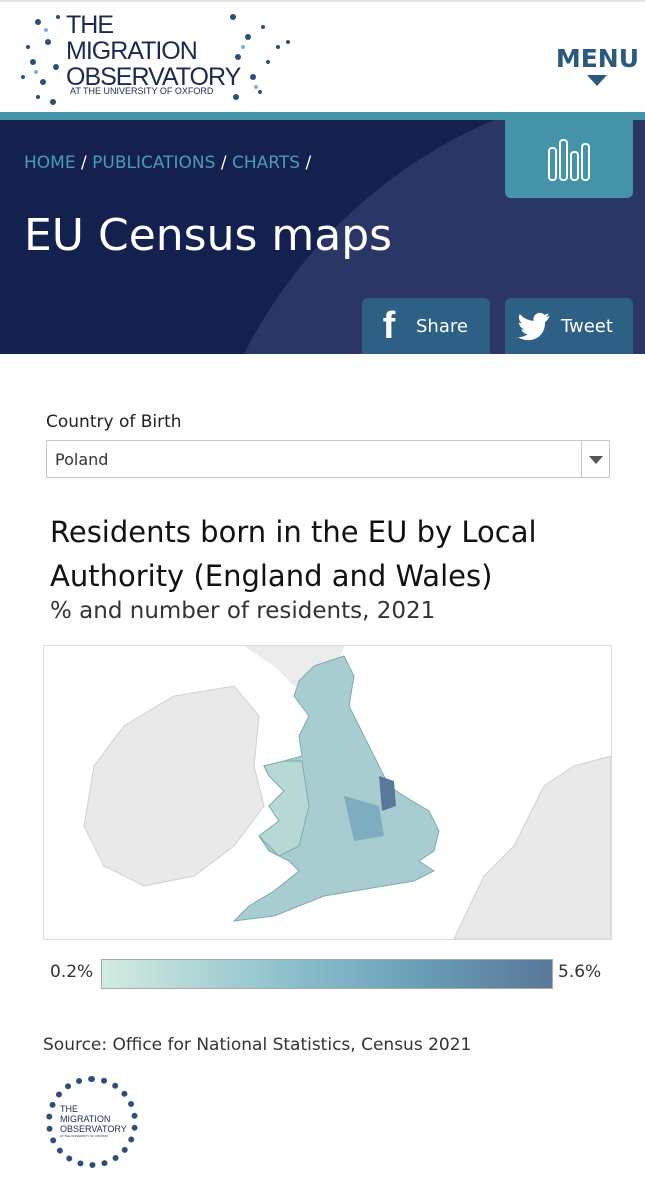 The image size is (645, 1200). Describe the element at coordinates (266, 163) in the screenshot. I see `breadcrumb-charts: CHARTS` at that location.